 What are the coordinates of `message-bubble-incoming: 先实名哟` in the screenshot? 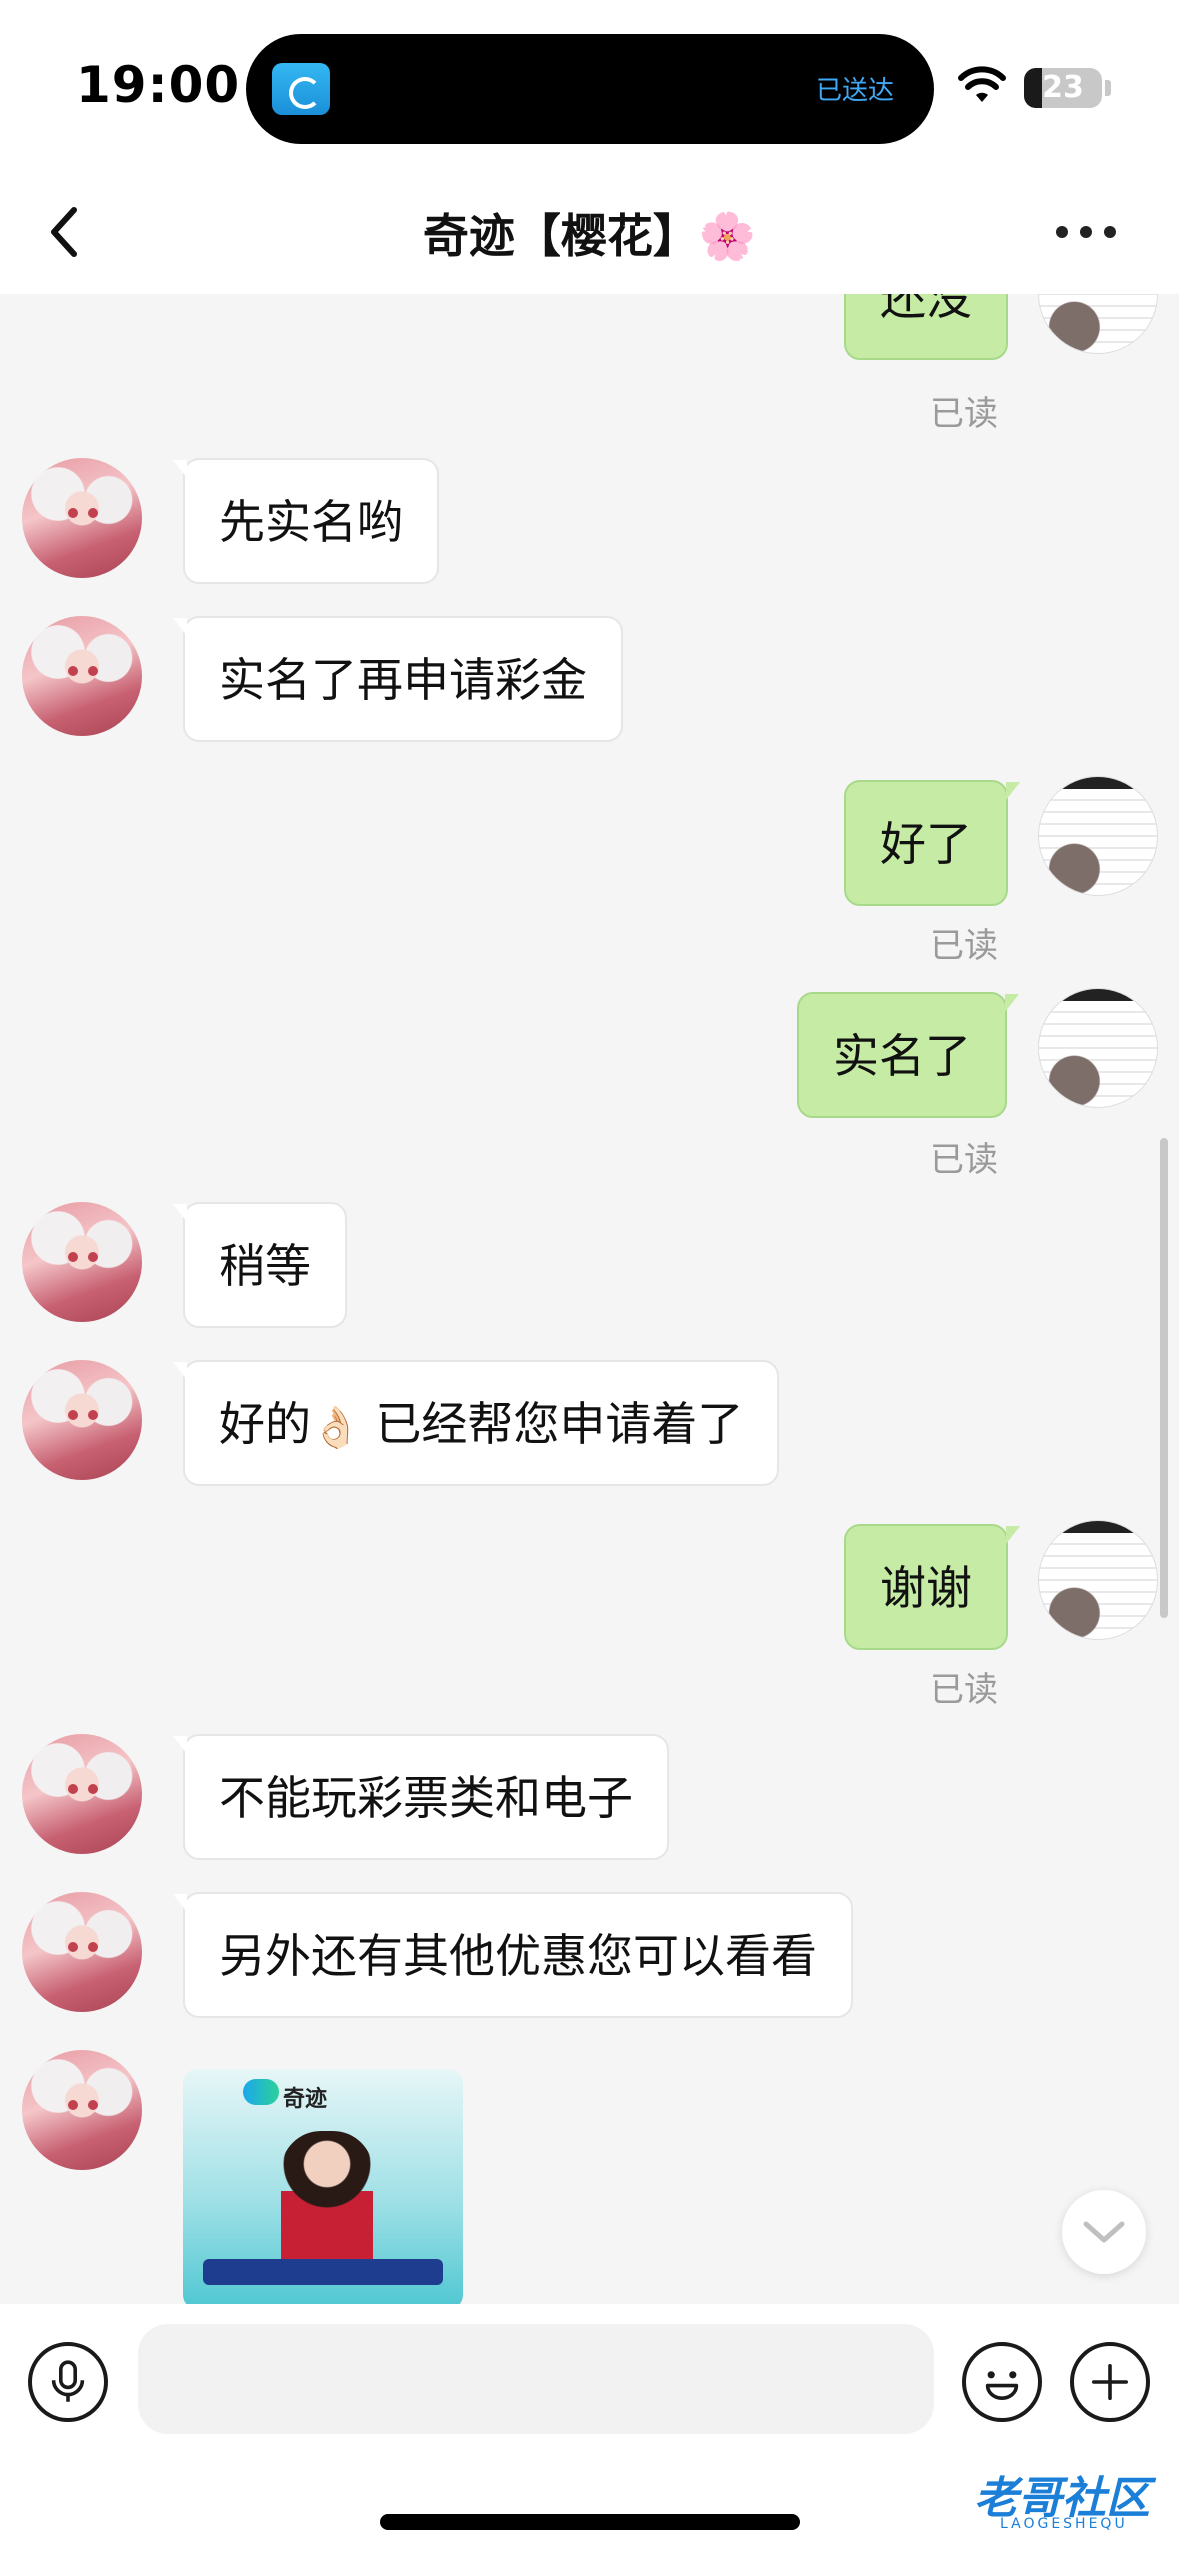 It's located at (306, 521).